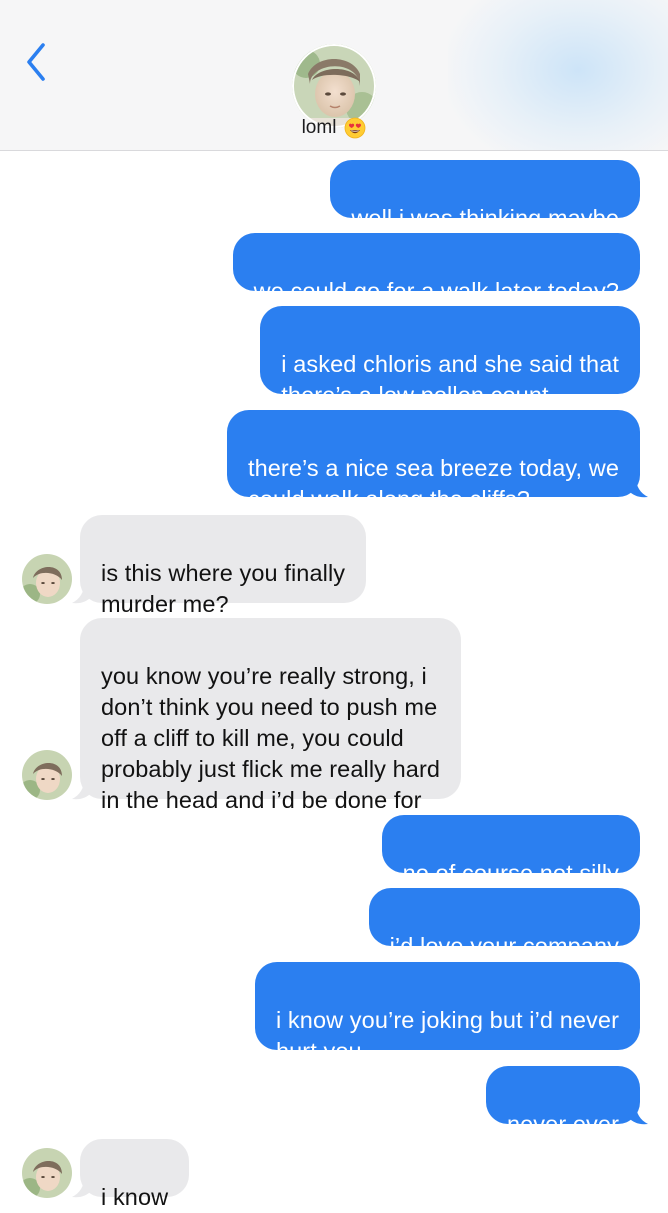 The image size is (668, 1213). Describe the element at coordinates (436, 268) in the screenshot. I see `sent-message-bubble: we could go for a walk later today?` at that location.